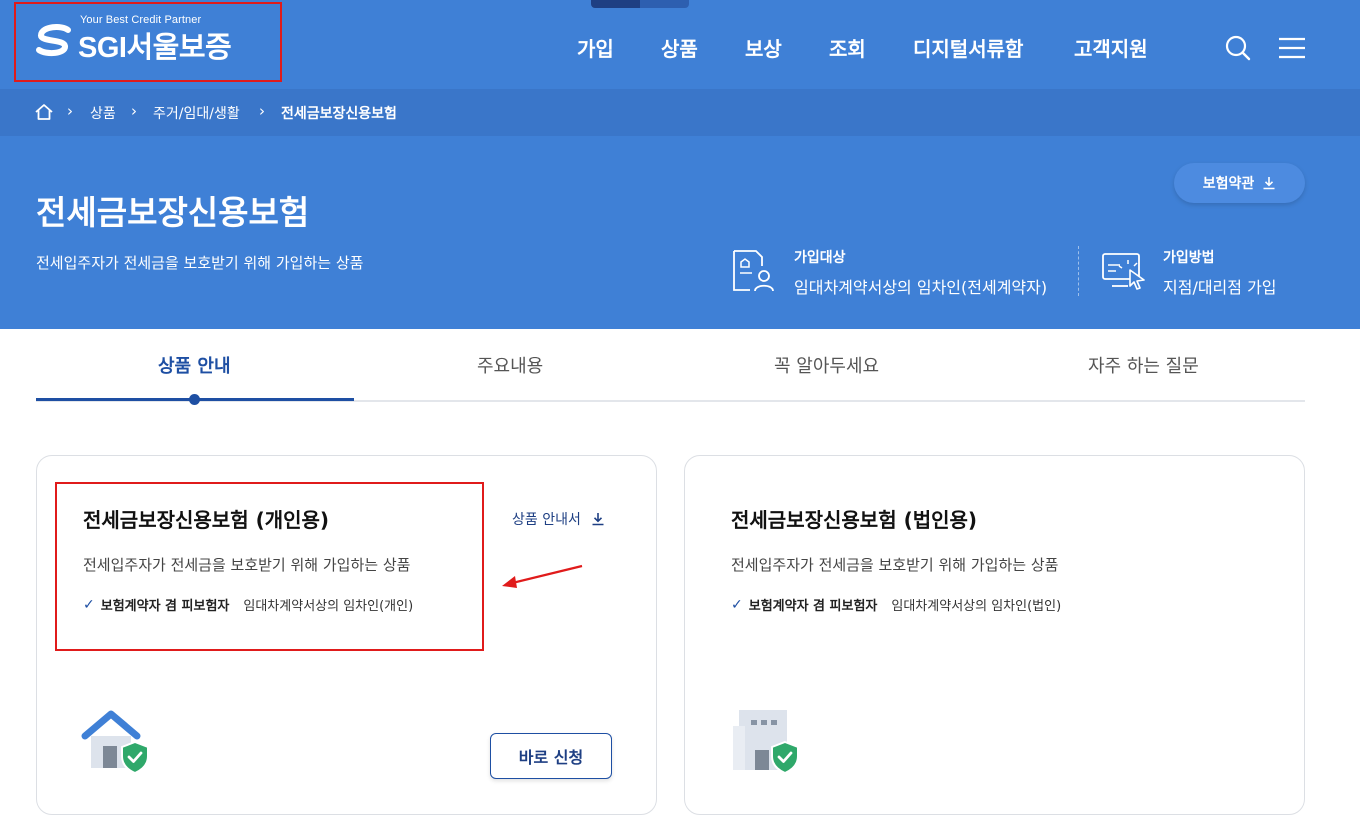 The height and width of the screenshot is (818, 1360). What do you see at coordinates (753, 271) in the screenshot?
I see `document-person-icon` at bounding box center [753, 271].